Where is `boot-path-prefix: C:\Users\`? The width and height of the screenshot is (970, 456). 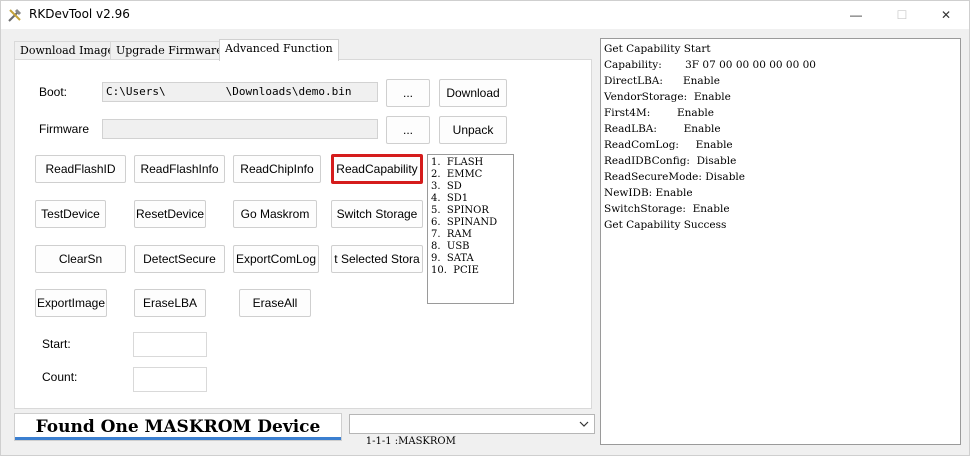 boot-path-prefix: C:\Users\ is located at coordinates (136, 91).